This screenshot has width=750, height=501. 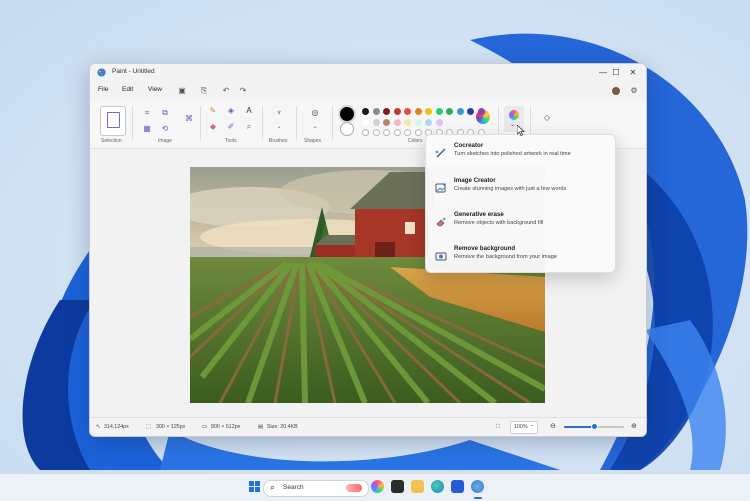 I want to click on paint-taskbar-icon, so click(x=477, y=486).